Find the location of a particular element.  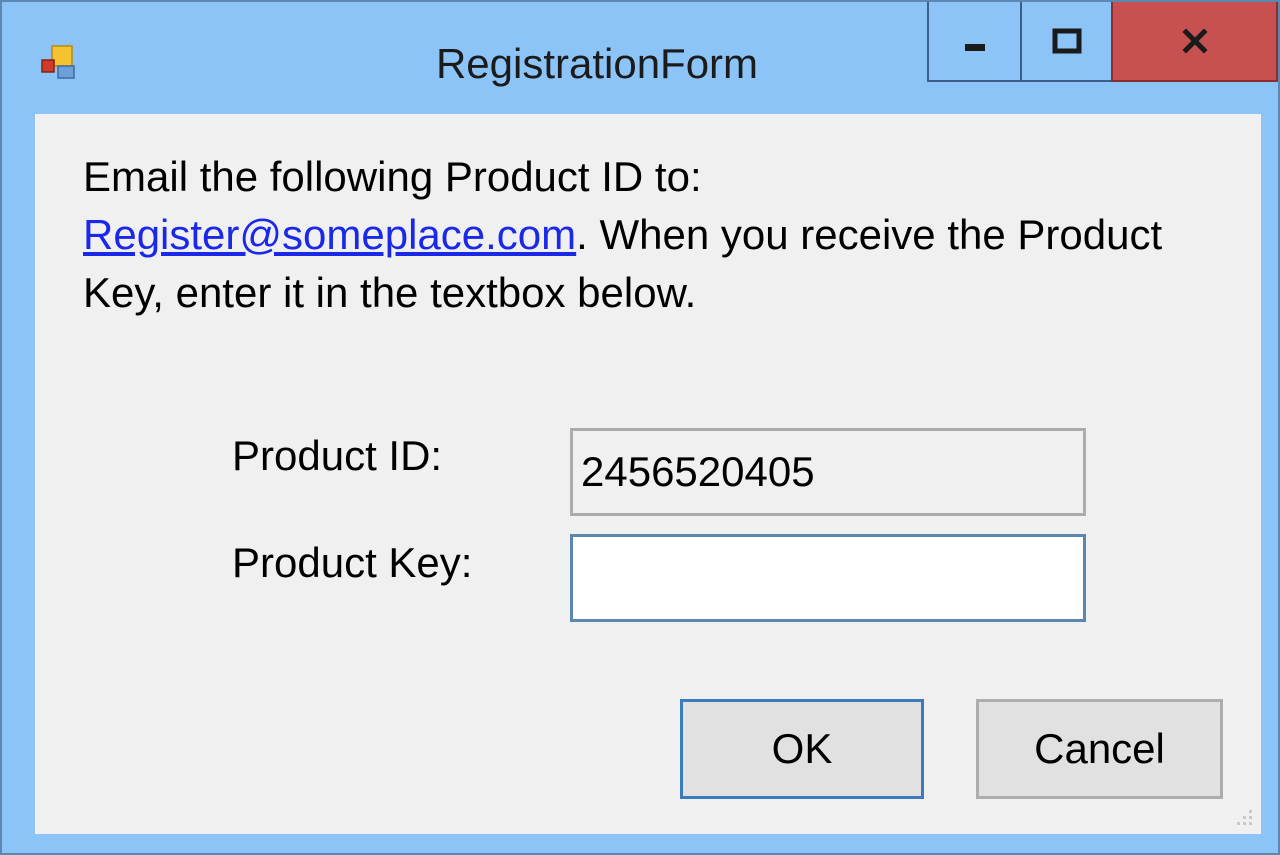

app-icon is located at coordinates (58, 62).